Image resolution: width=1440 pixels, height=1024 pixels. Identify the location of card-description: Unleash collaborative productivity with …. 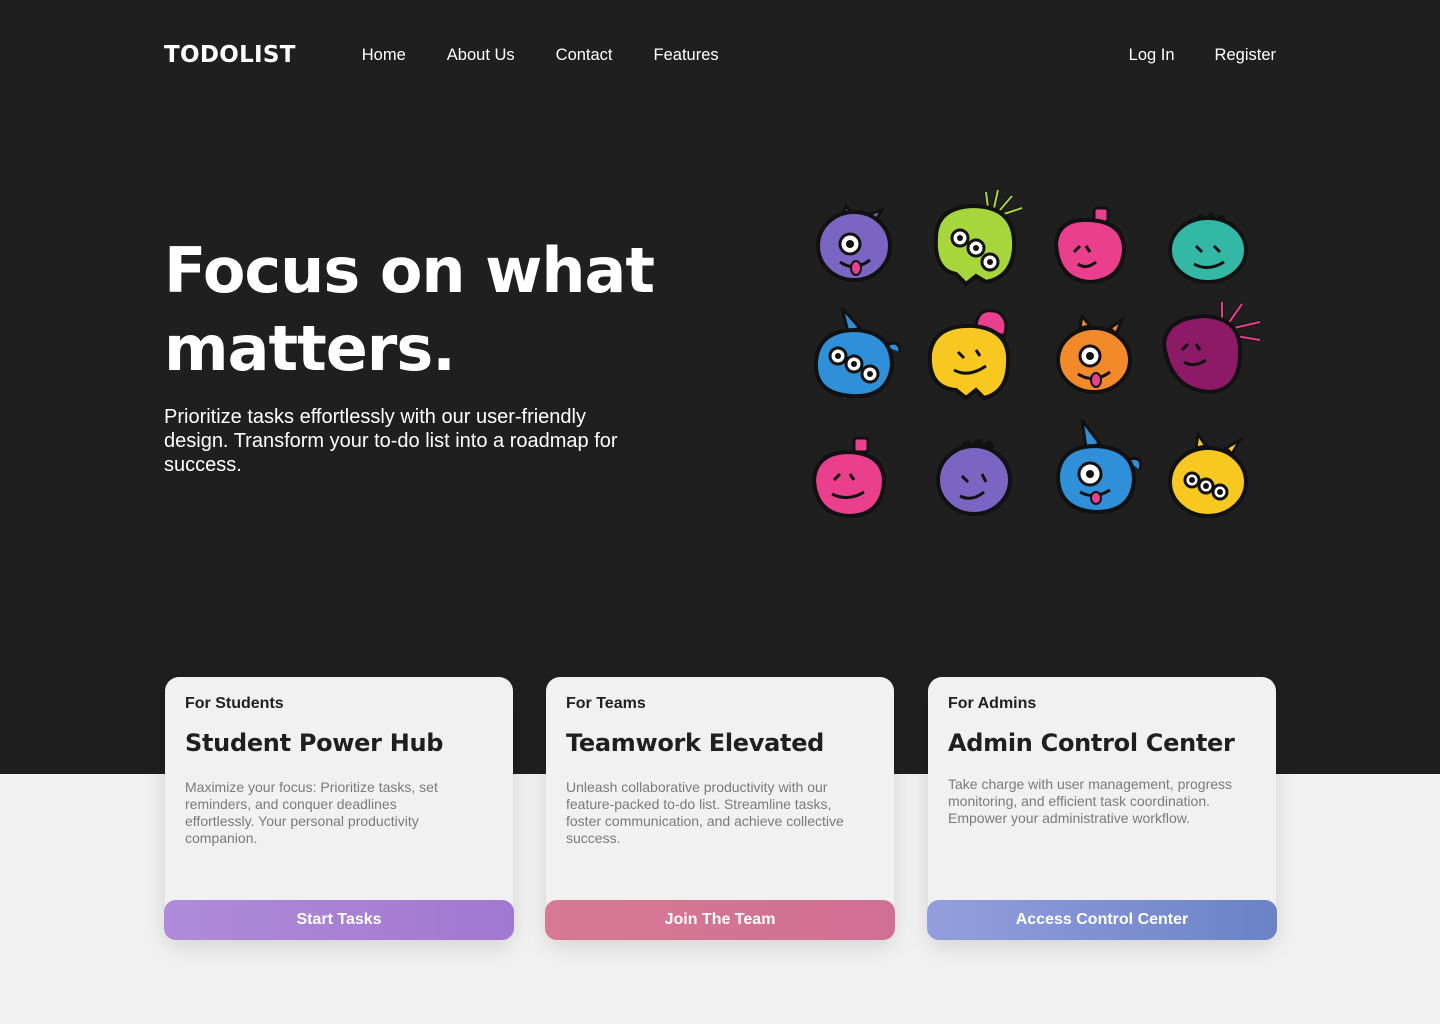
(705, 812).